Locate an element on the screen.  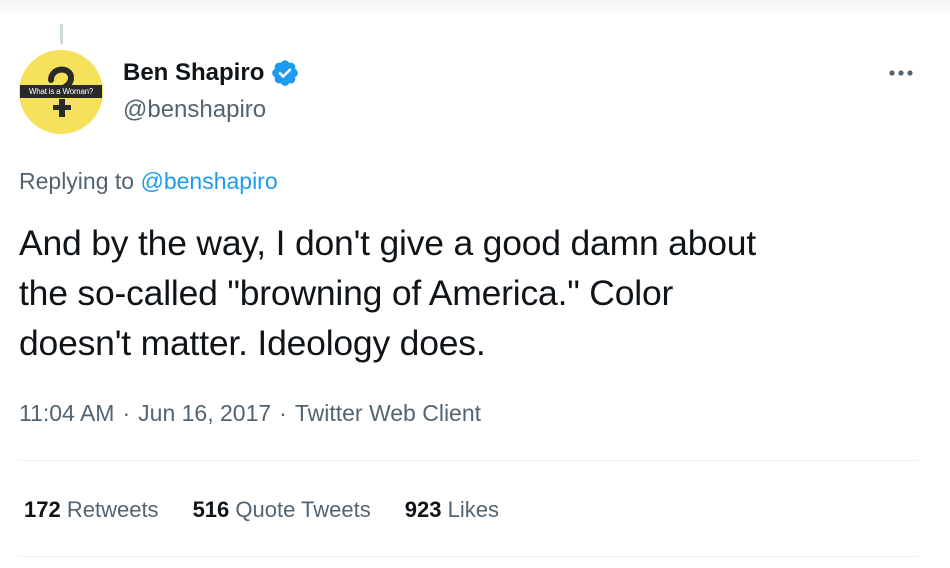
tweet-text-line: doesn't matter. Ideology does. is located at coordinates (252, 343).